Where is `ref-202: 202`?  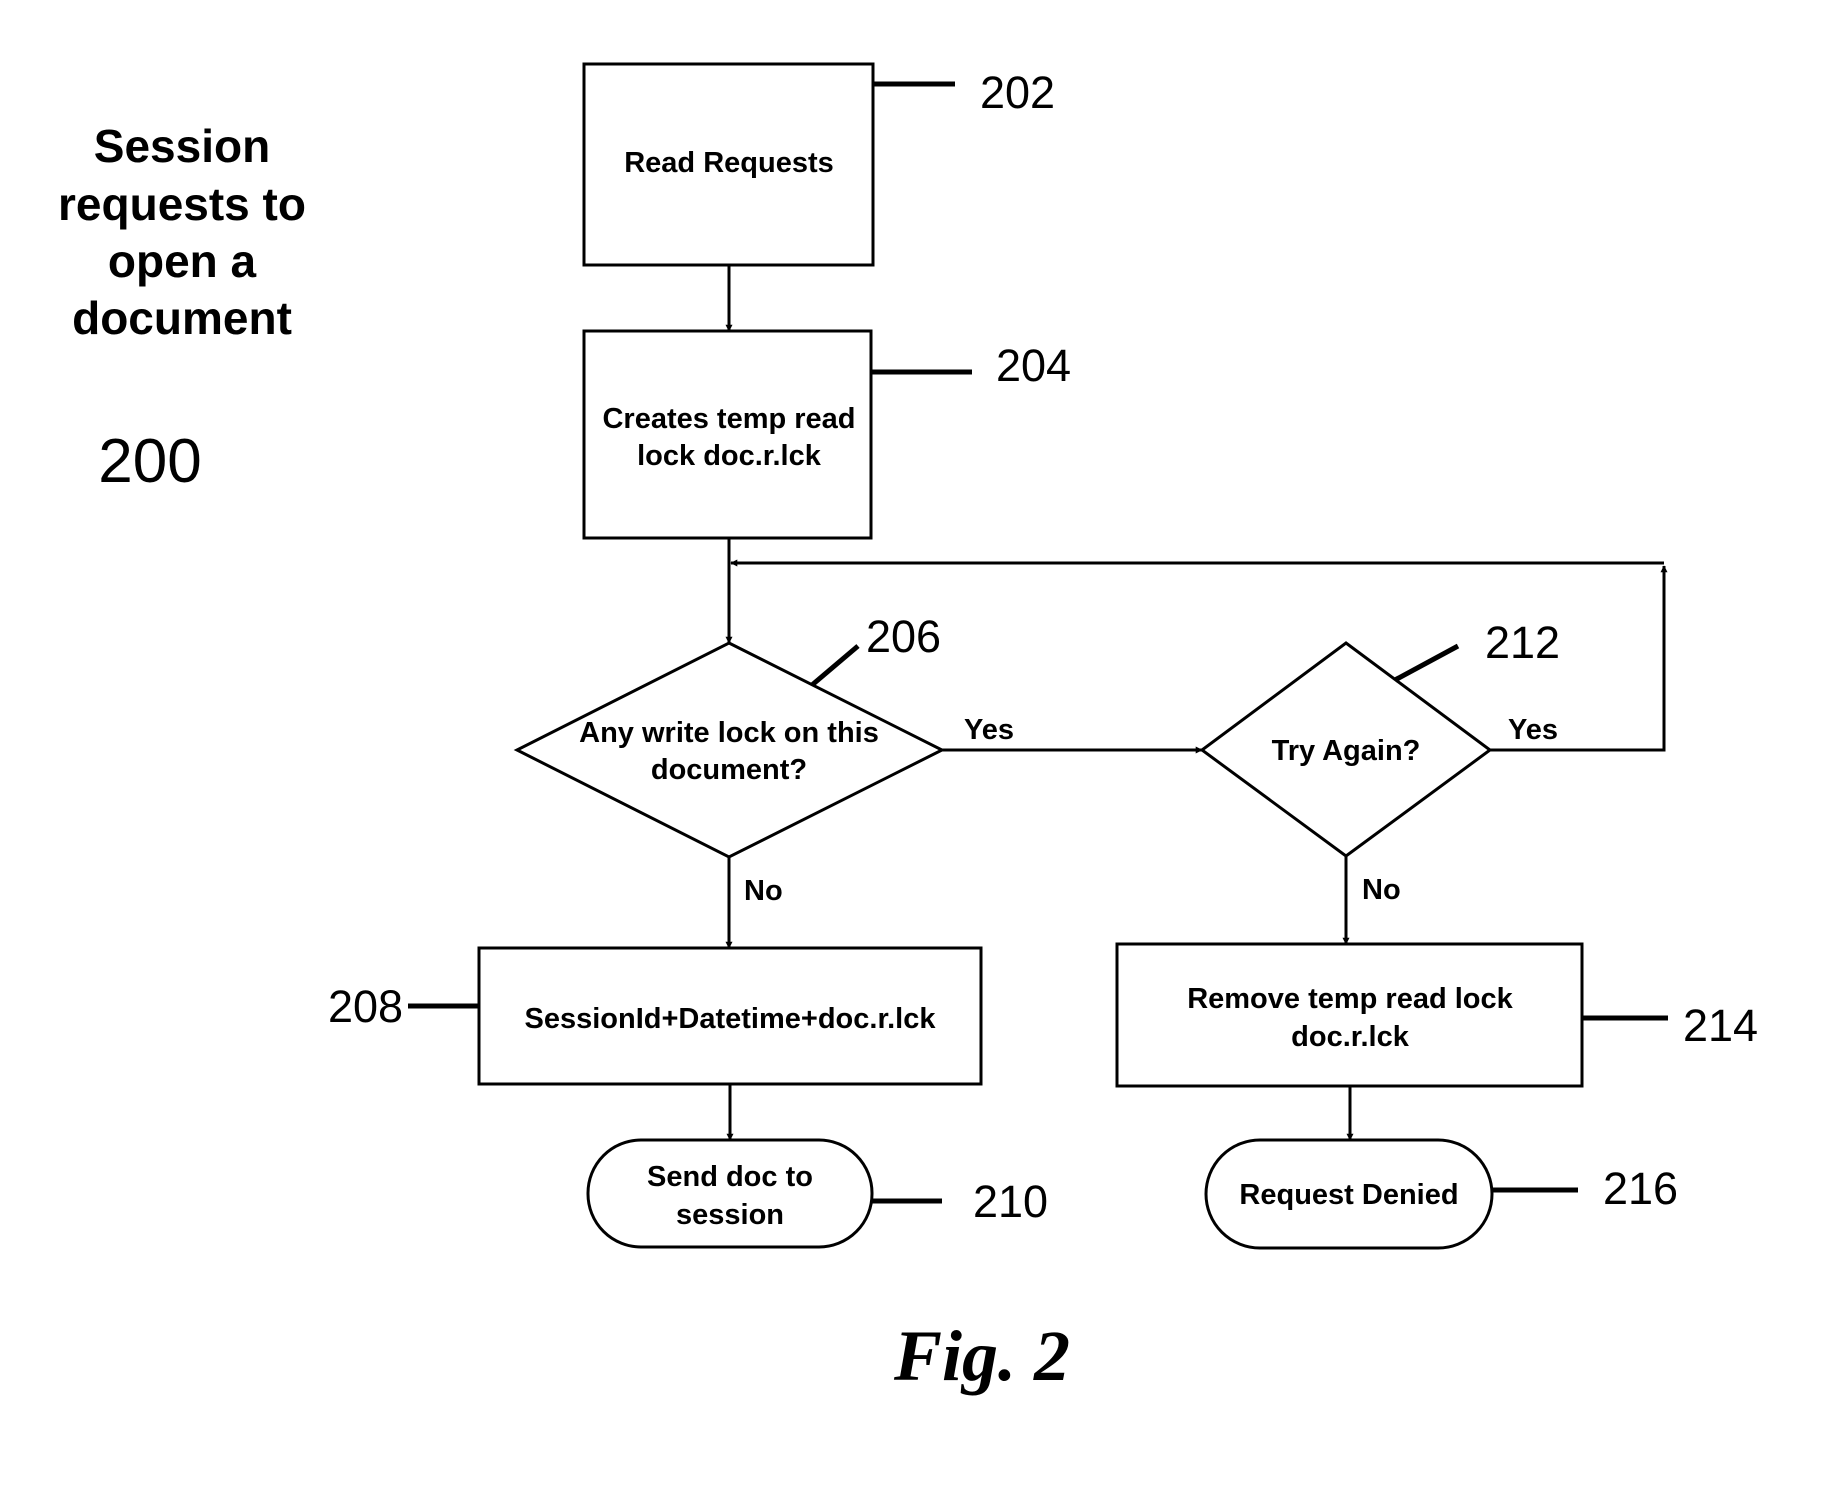 ref-202: 202 is located at coordinates (1017, 92).